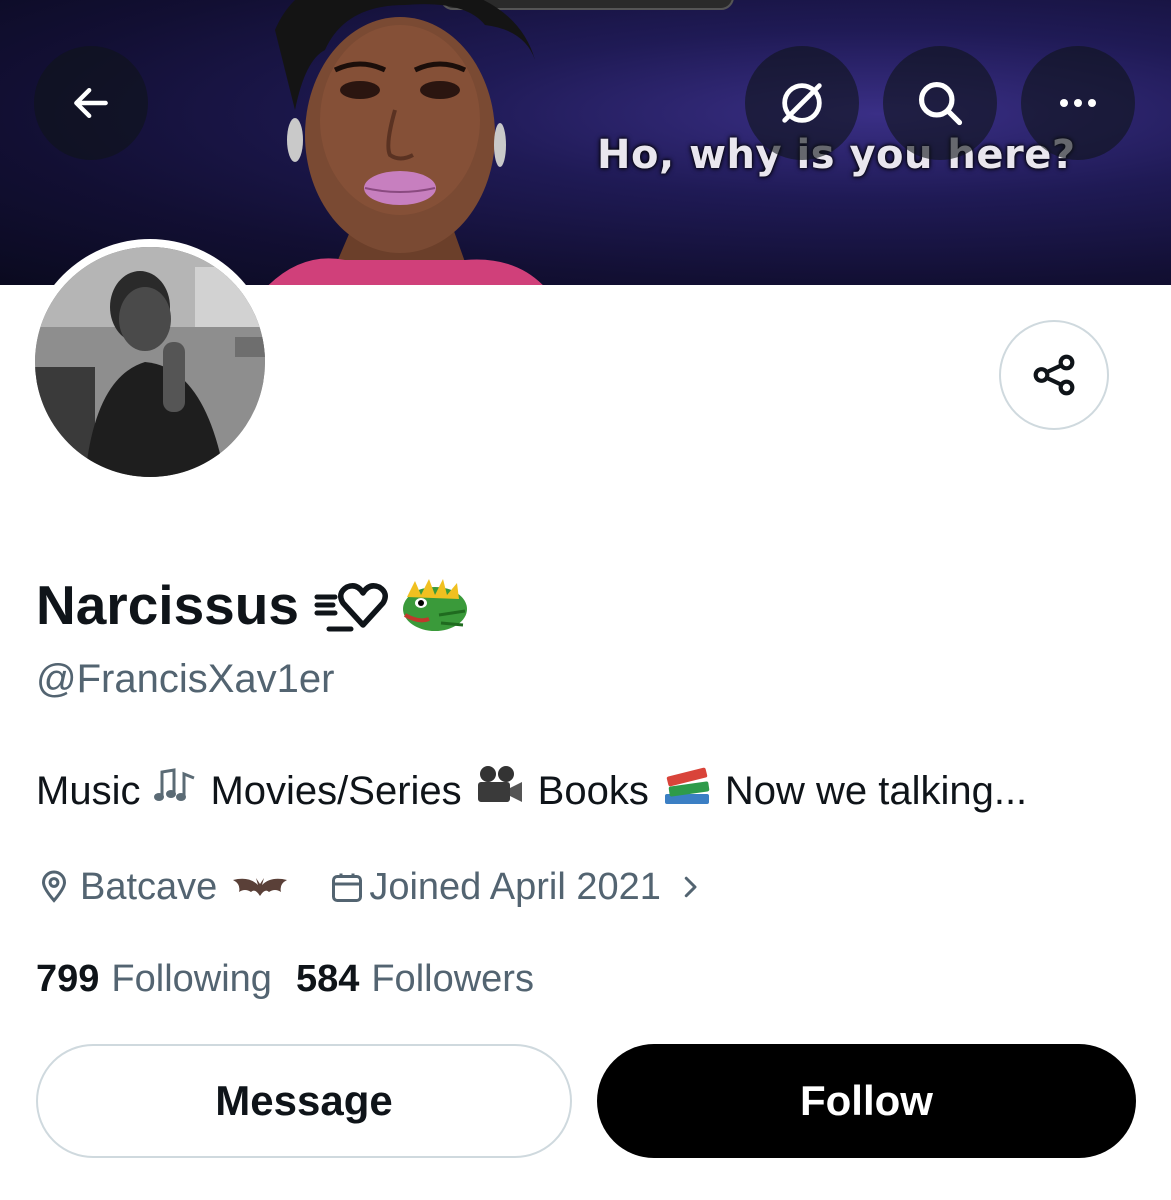 This screenshot has height=1200, width=1171. I want to click on movie-camera-icon, so click(500, 791).